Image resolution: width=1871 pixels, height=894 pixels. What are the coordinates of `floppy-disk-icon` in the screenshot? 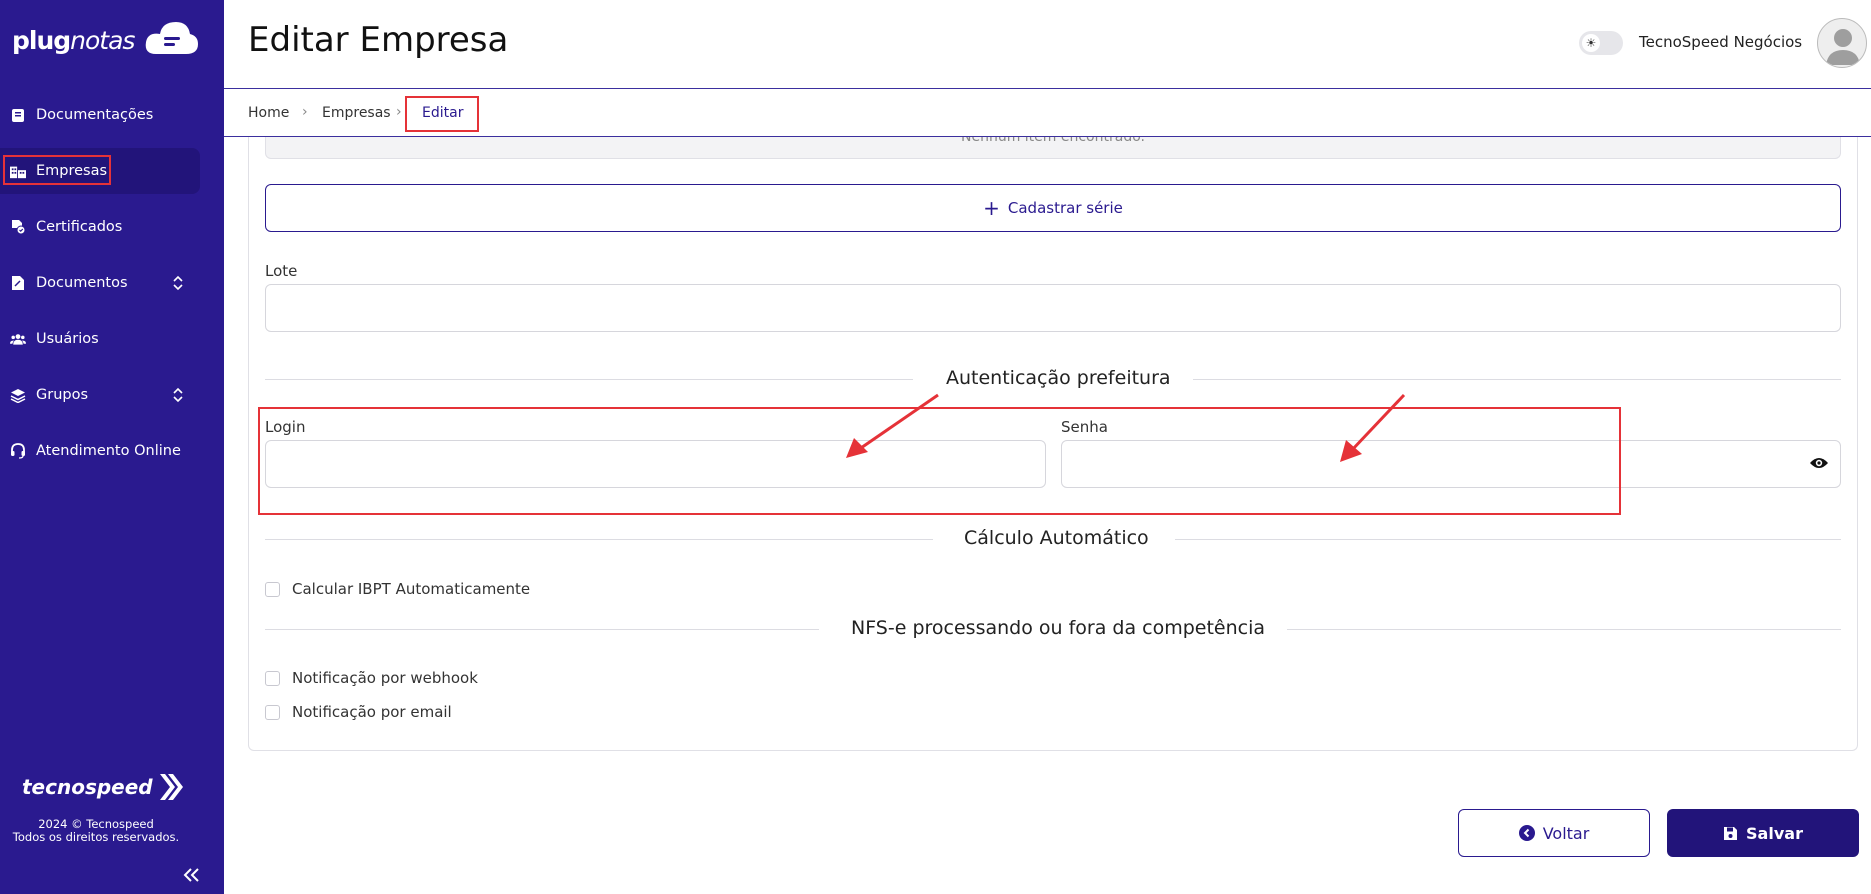 It's located at (1731, 833).